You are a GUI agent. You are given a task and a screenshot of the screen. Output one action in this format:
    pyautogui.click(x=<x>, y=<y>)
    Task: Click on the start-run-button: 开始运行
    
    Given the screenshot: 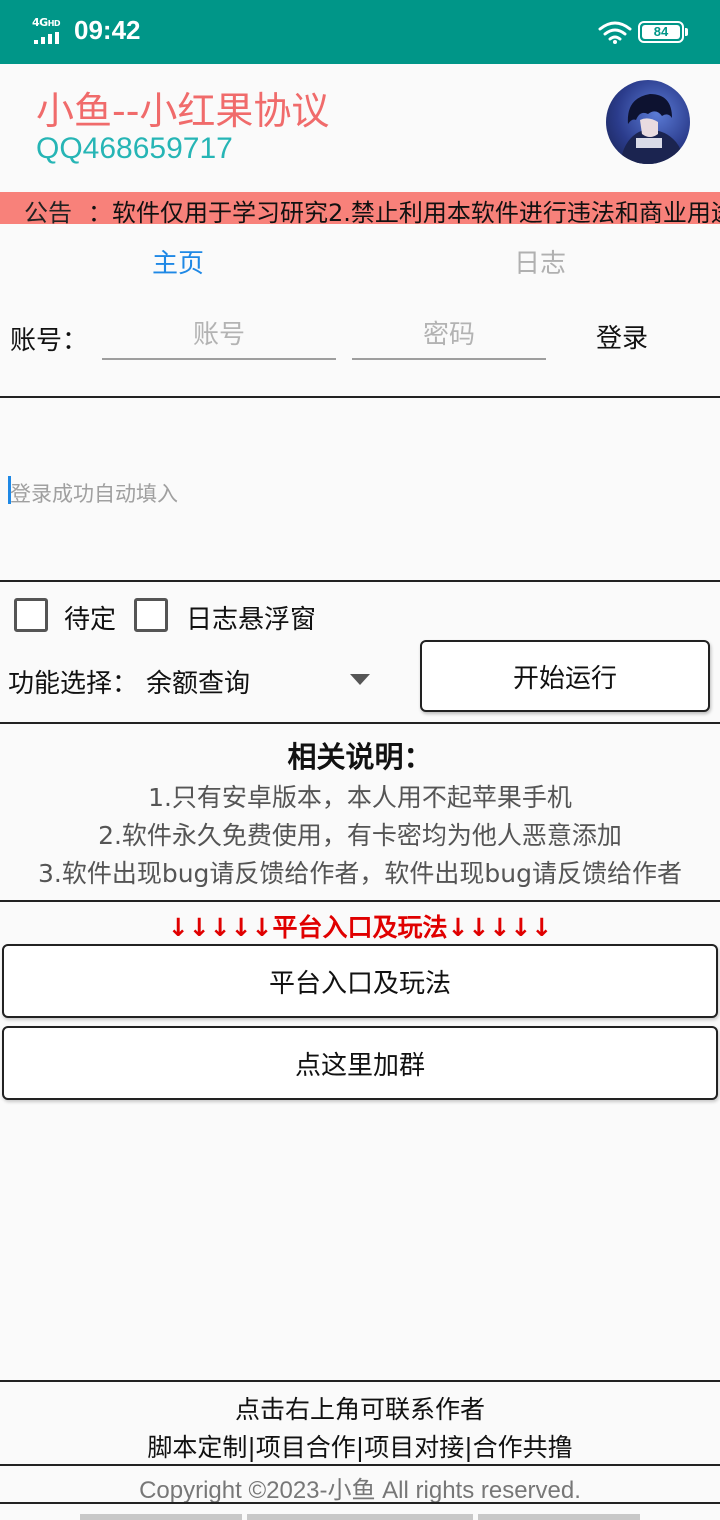 What is the action you would take?
    pyautogui.click(x=565, y=676)
    